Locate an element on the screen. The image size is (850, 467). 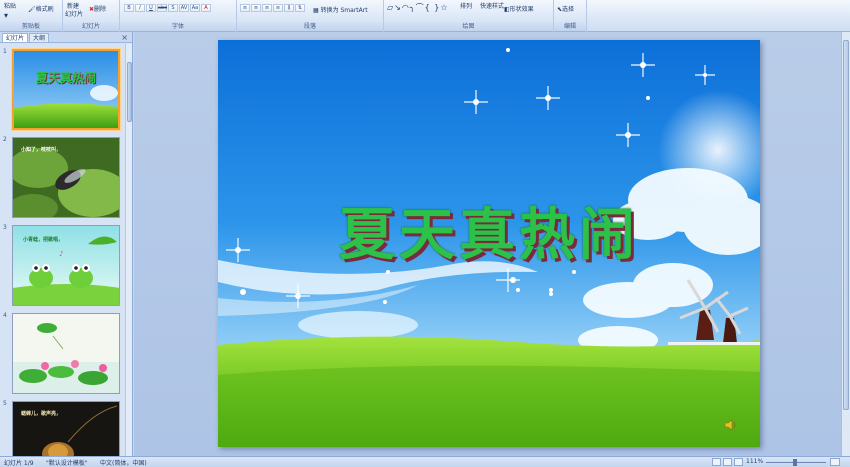
paste-label: 粘贴 is located at coordinates (10, 6).